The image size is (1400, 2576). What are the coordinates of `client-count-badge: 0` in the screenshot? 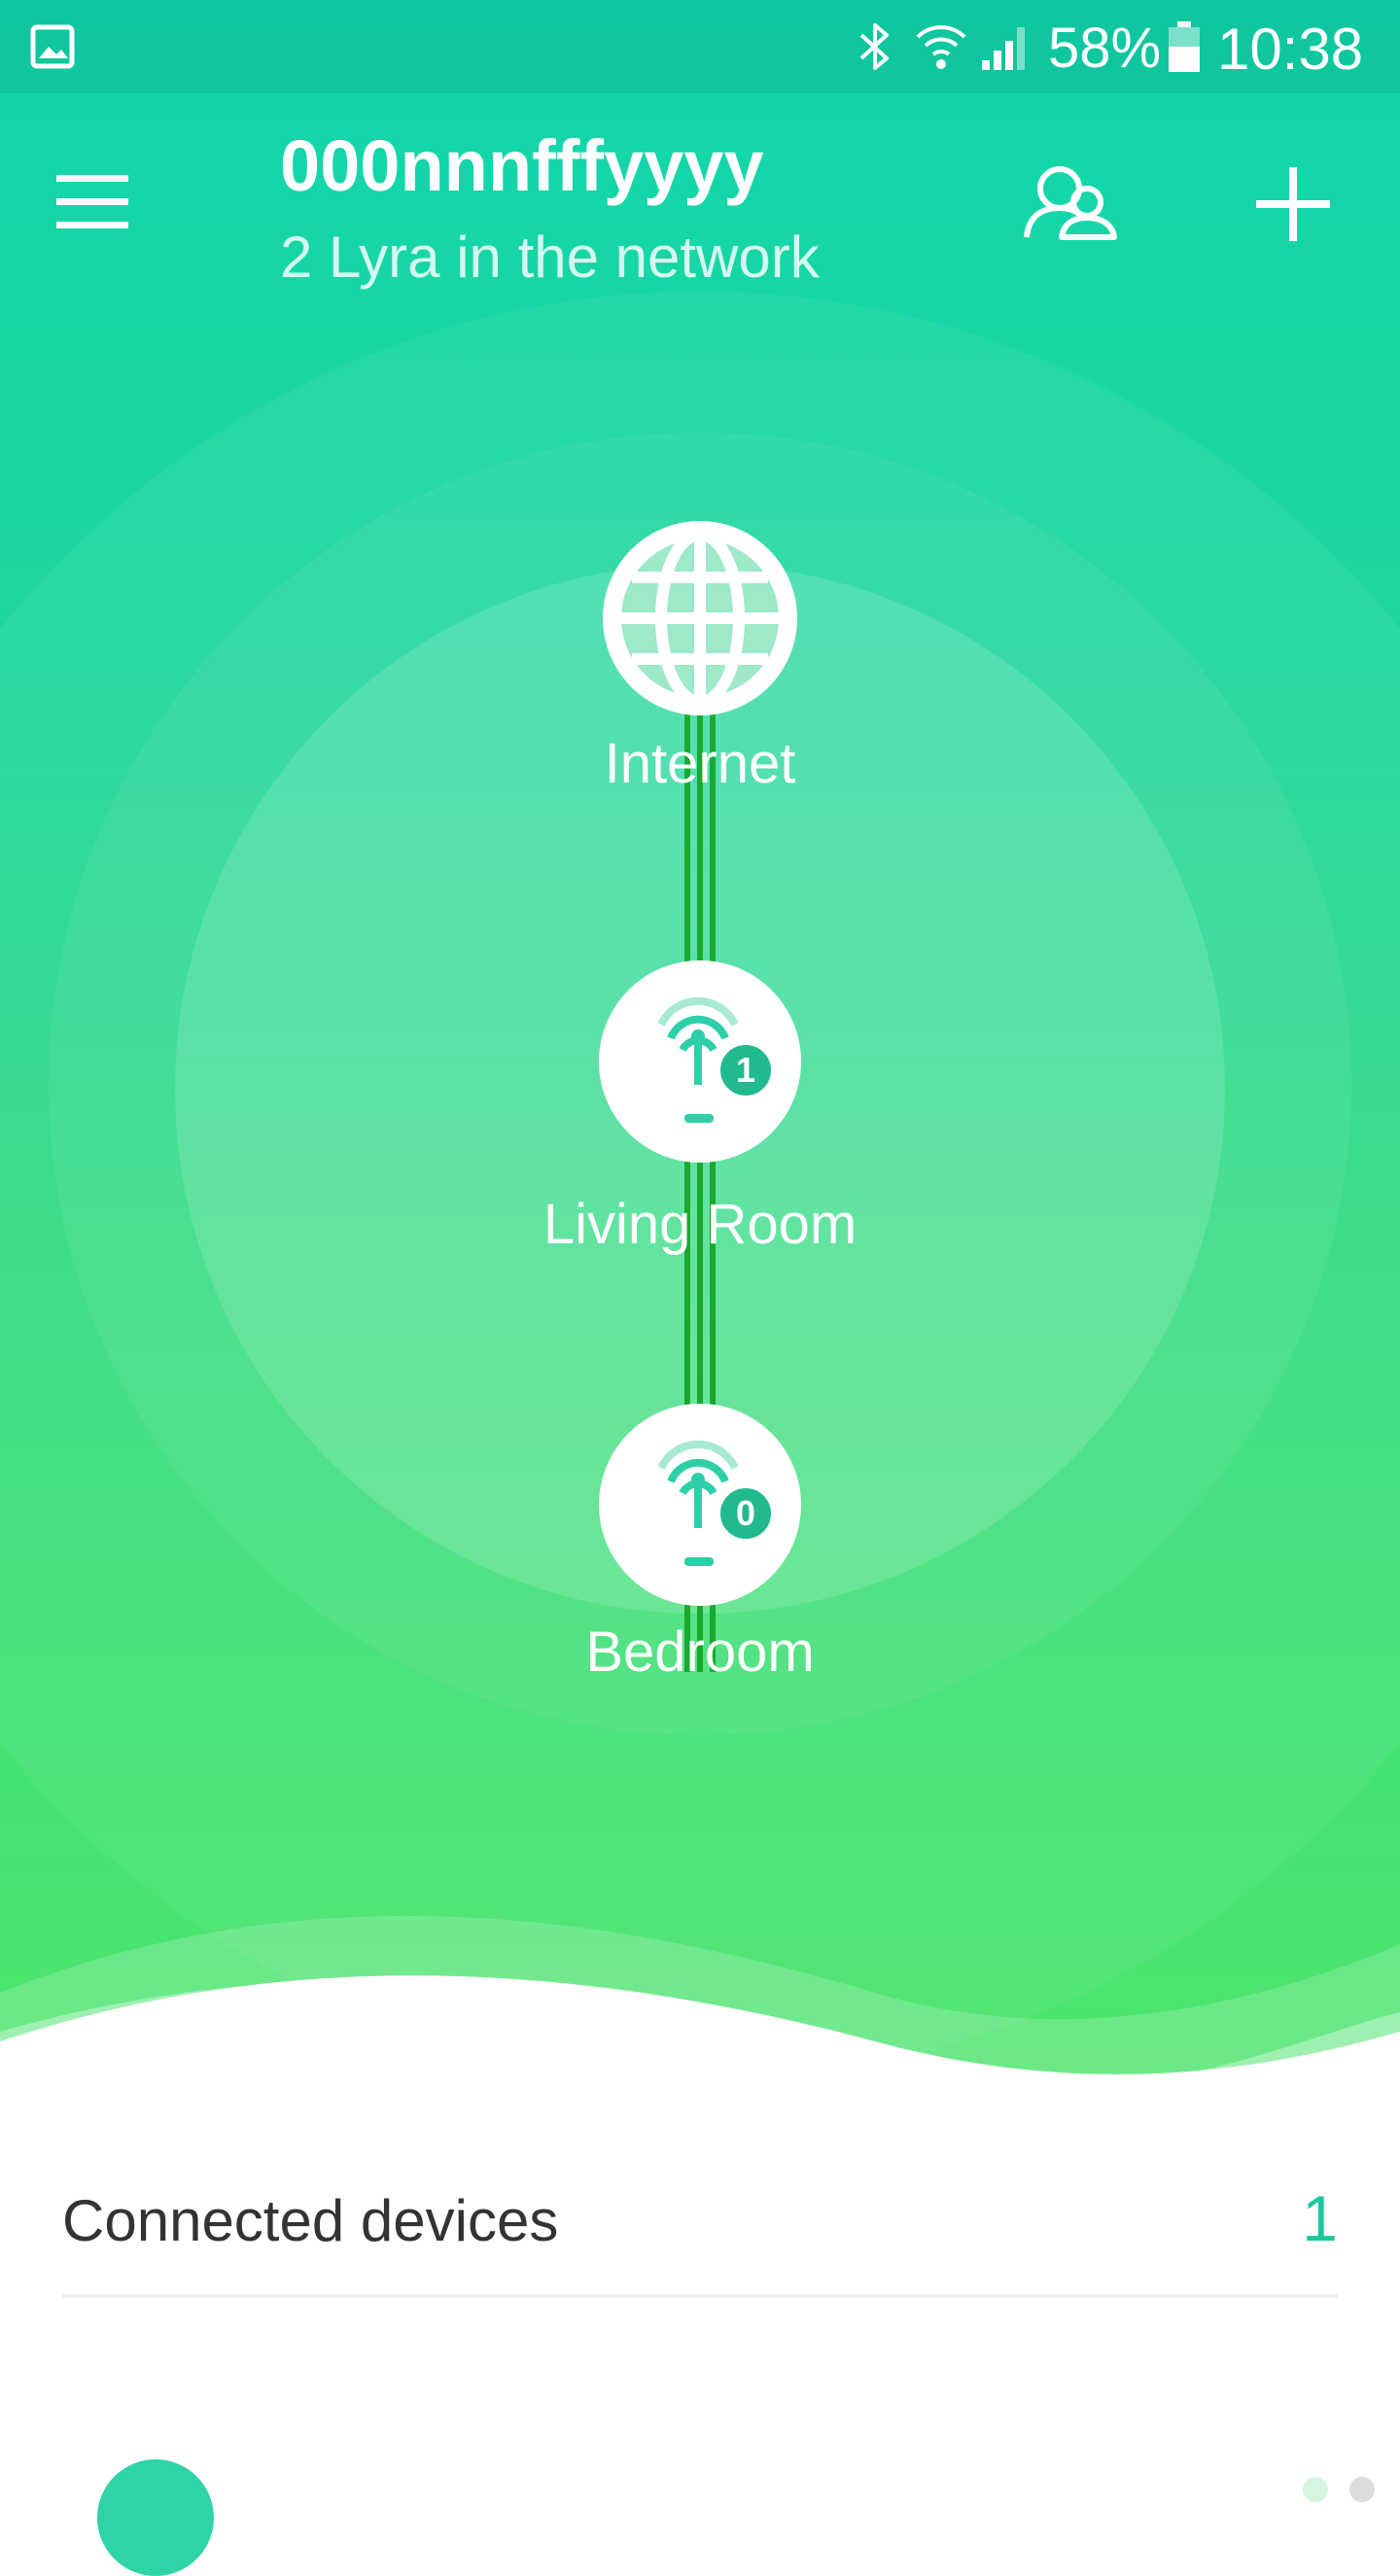 It's located at (746, 1514).